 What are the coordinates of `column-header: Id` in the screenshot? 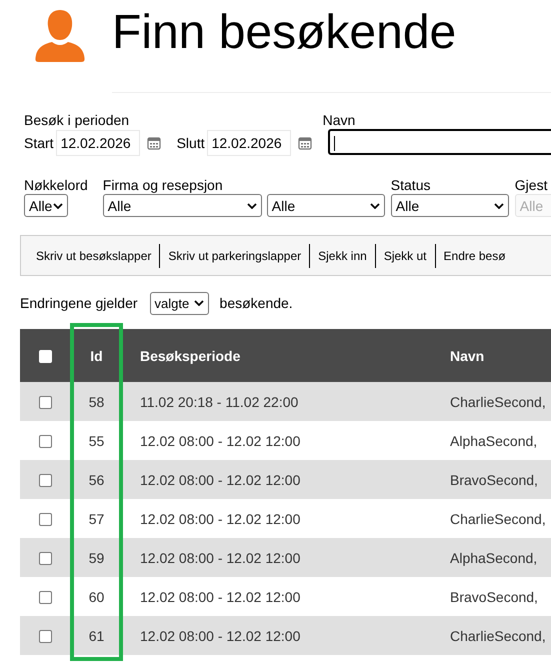 It's located at (96, 355).